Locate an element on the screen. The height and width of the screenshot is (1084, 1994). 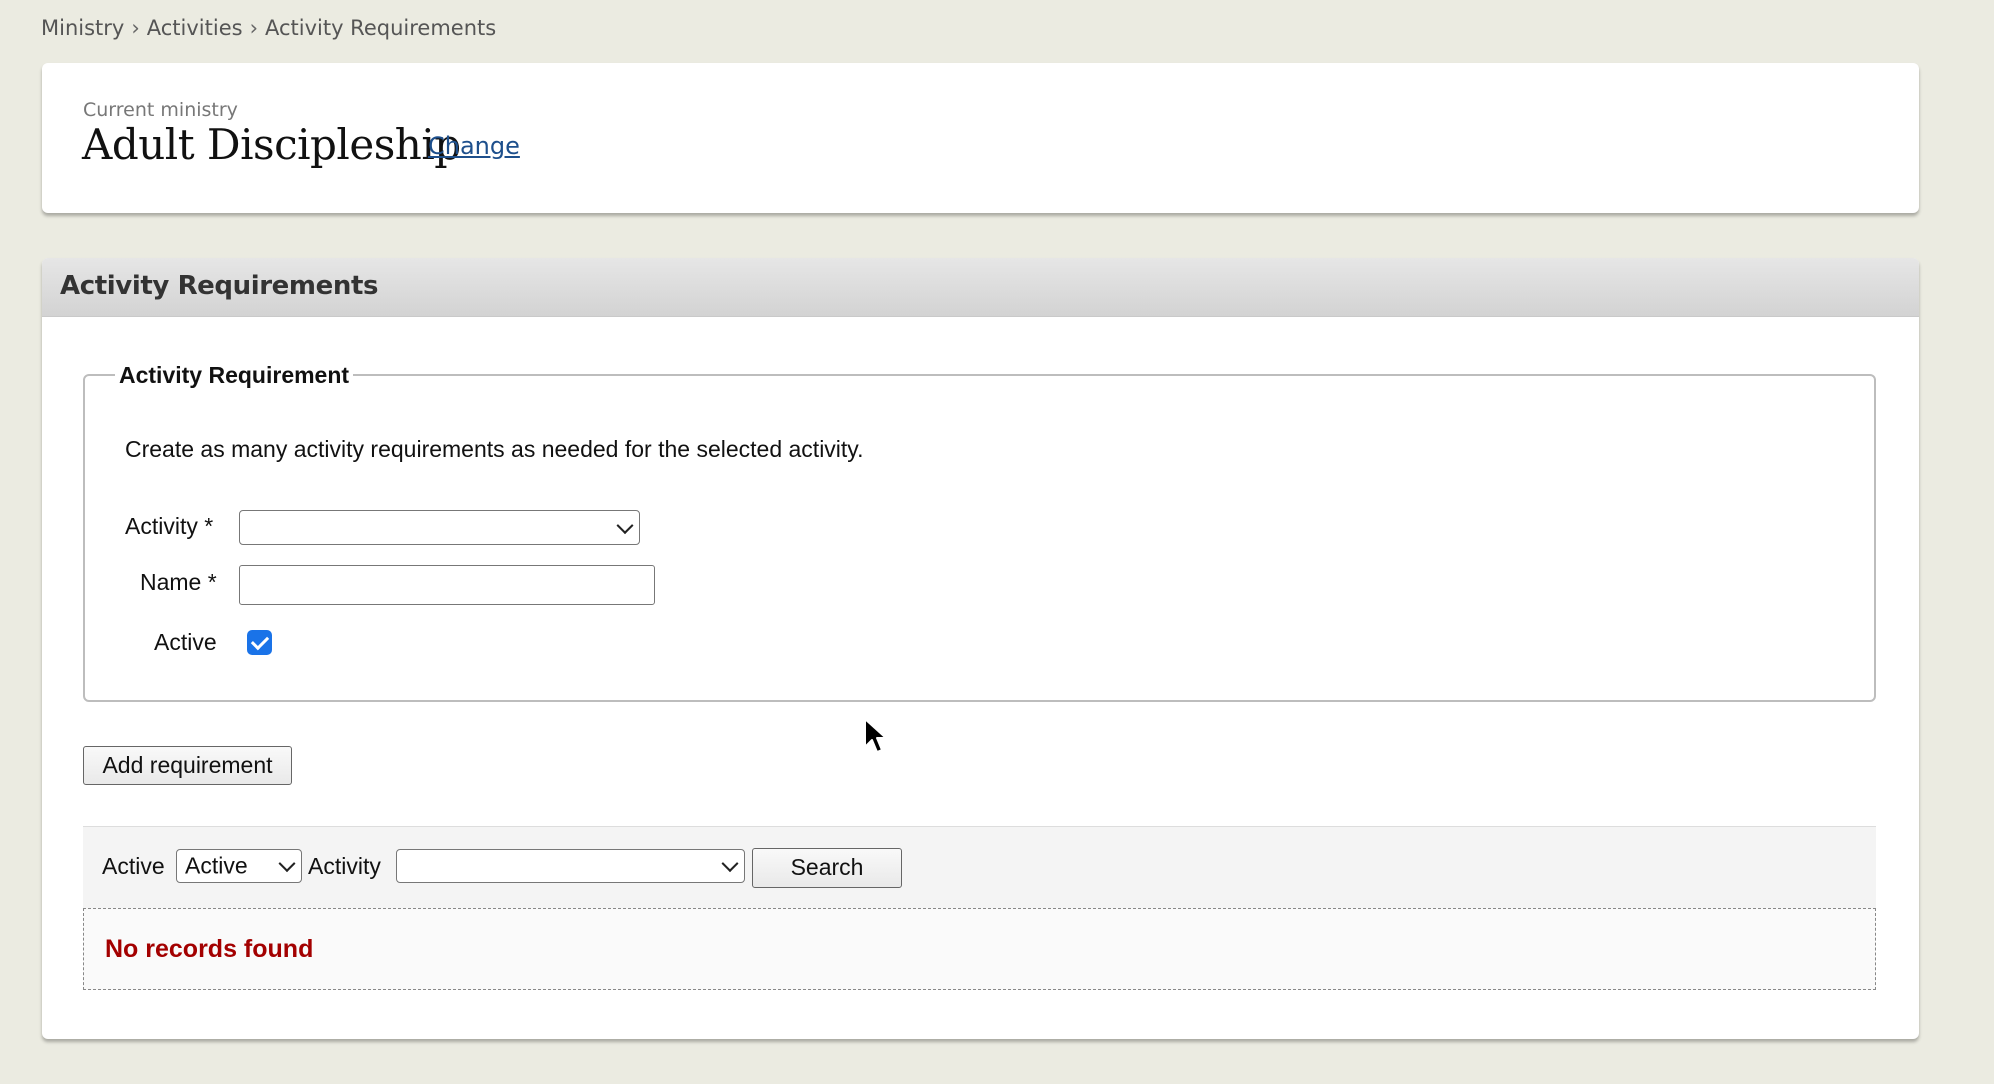
panel-title: Activity Requirements is located at coordinates (219, 286).